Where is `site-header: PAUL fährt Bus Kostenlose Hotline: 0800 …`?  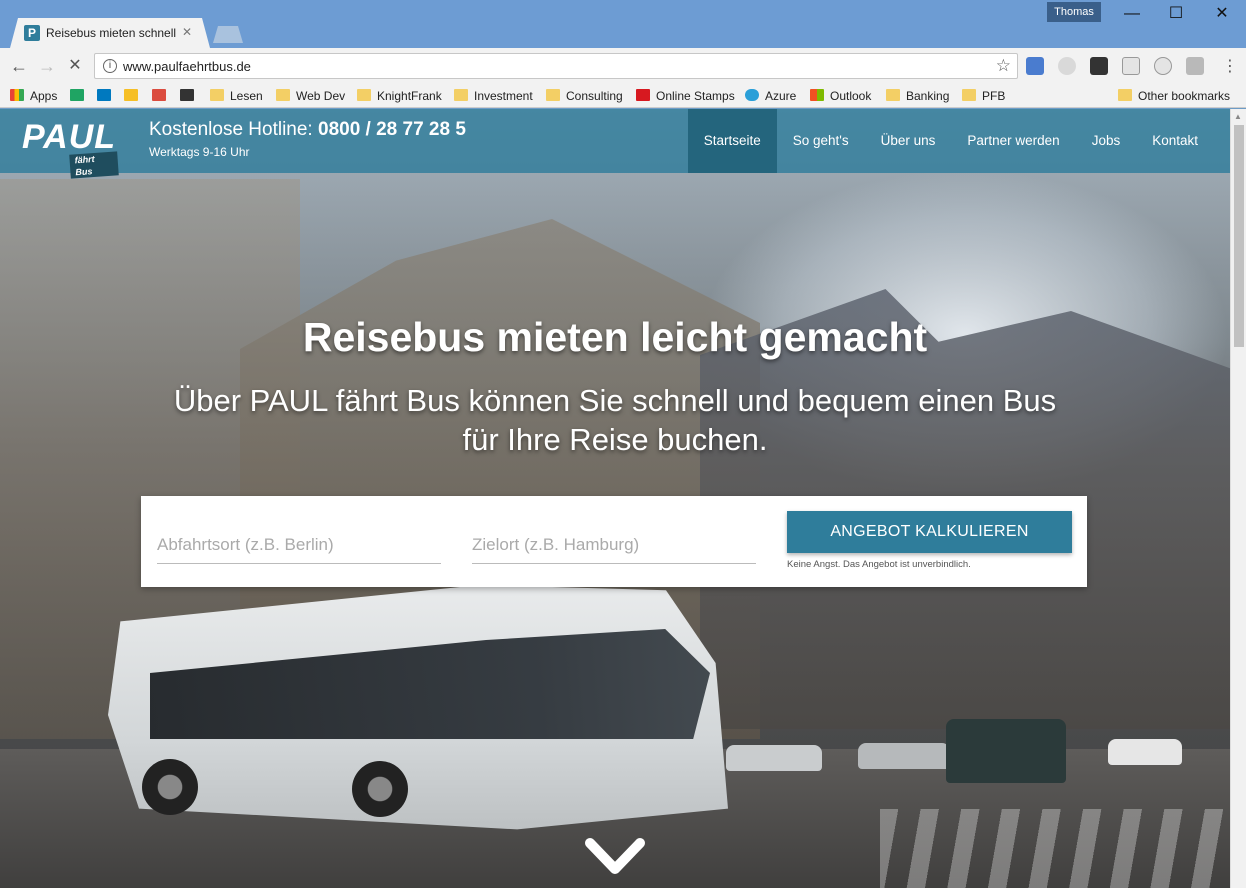 site-header: PAUL fährt Bus Kostenlose Hotline: 0800 … is located at coordinates (615, 144).